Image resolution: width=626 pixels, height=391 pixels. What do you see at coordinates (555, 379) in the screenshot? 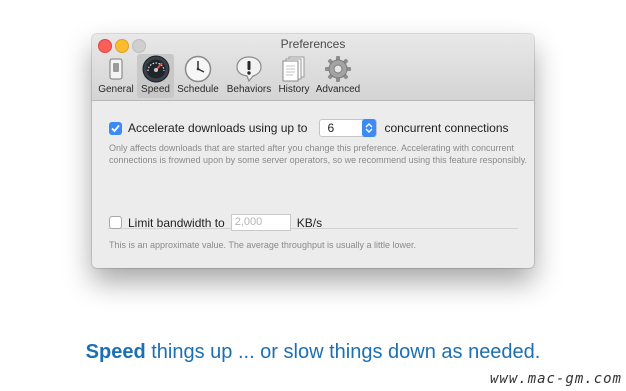
I see `watermark: www.mac-gm.com` at bounding box center [555, 379].